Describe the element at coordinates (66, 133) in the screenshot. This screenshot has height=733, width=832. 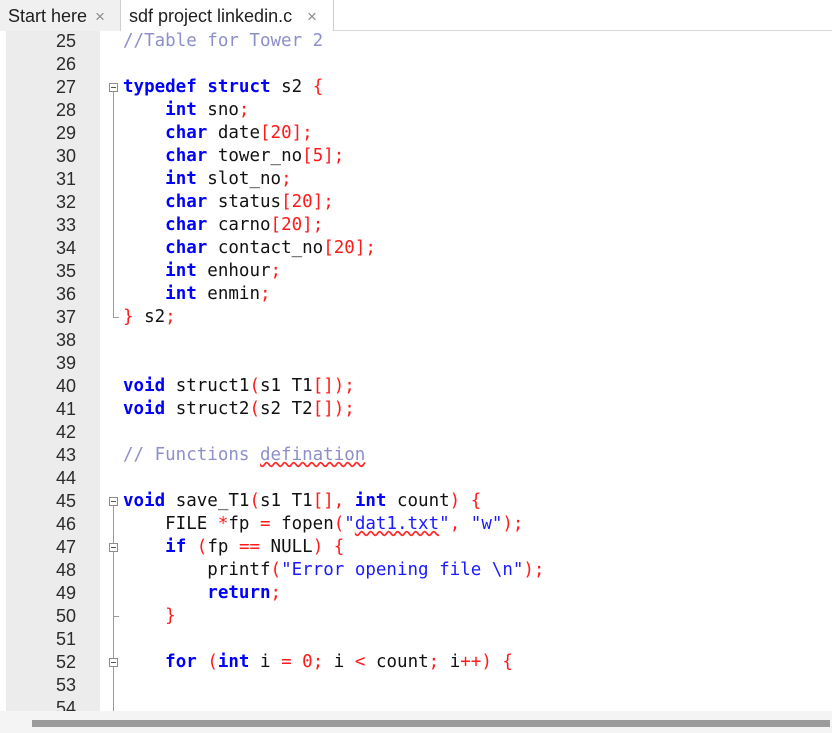
I see `line-number: 29` at that location.